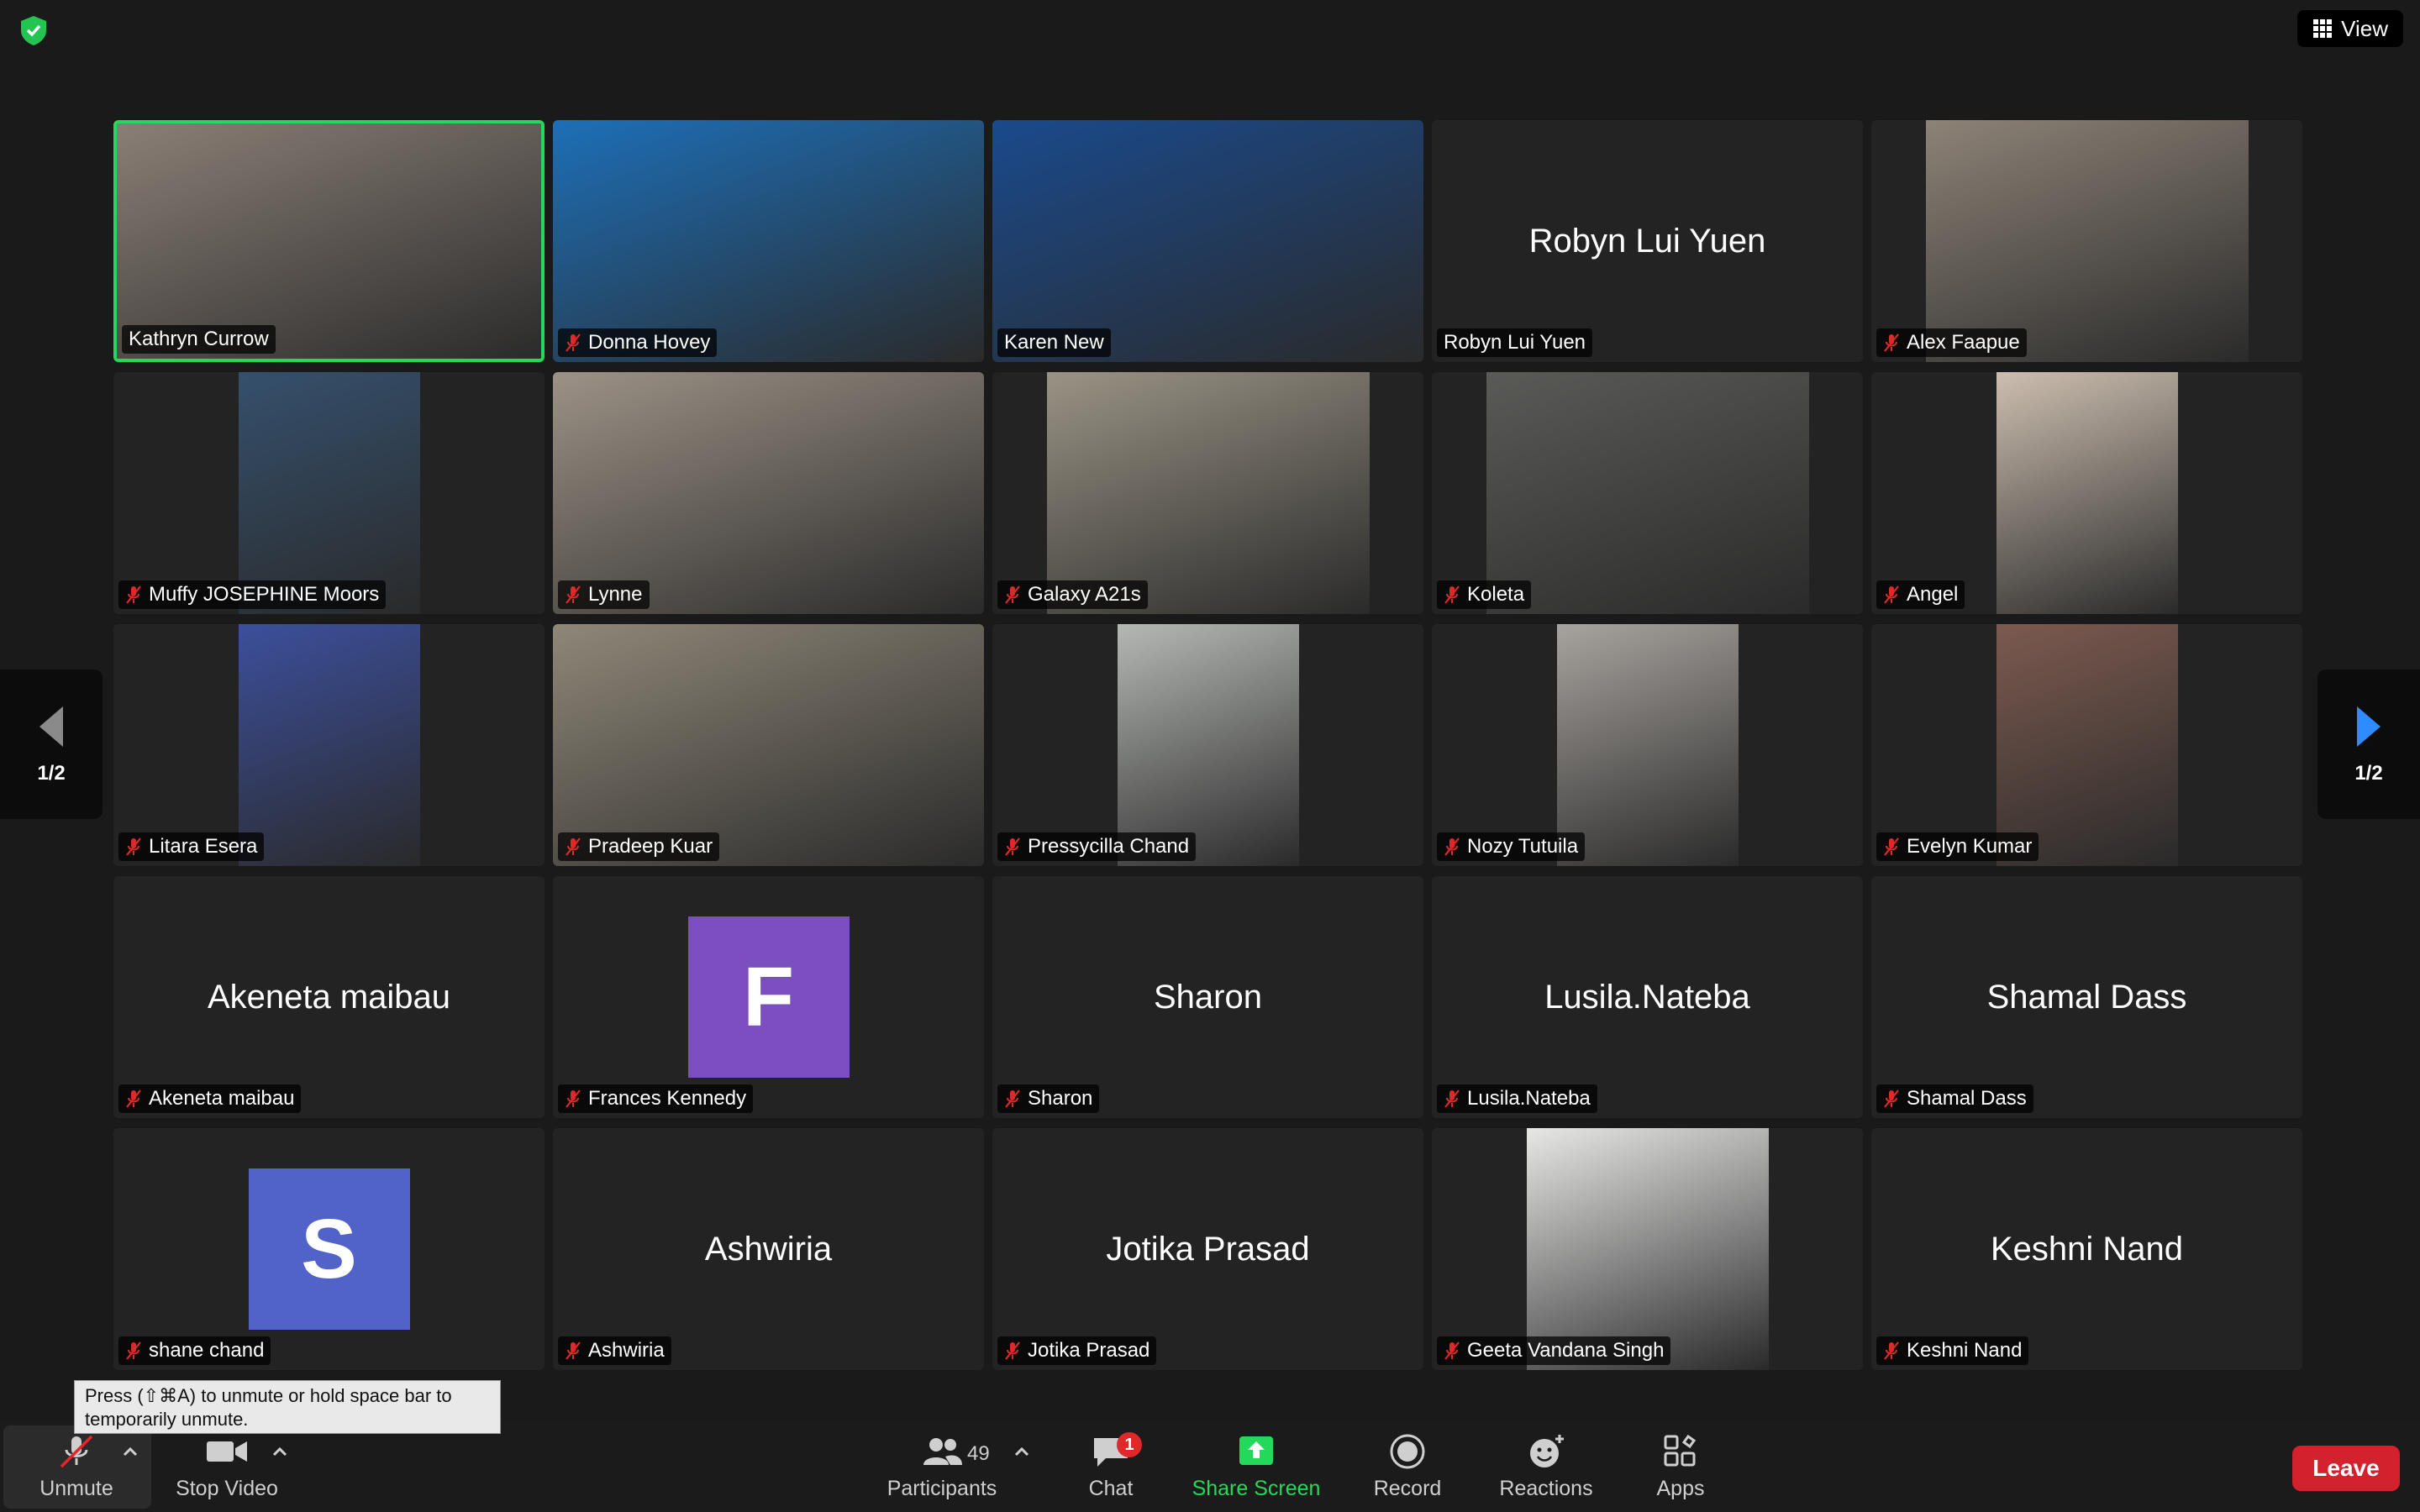  I want to click on previous-page-button: 1/2, so click(52, 744).